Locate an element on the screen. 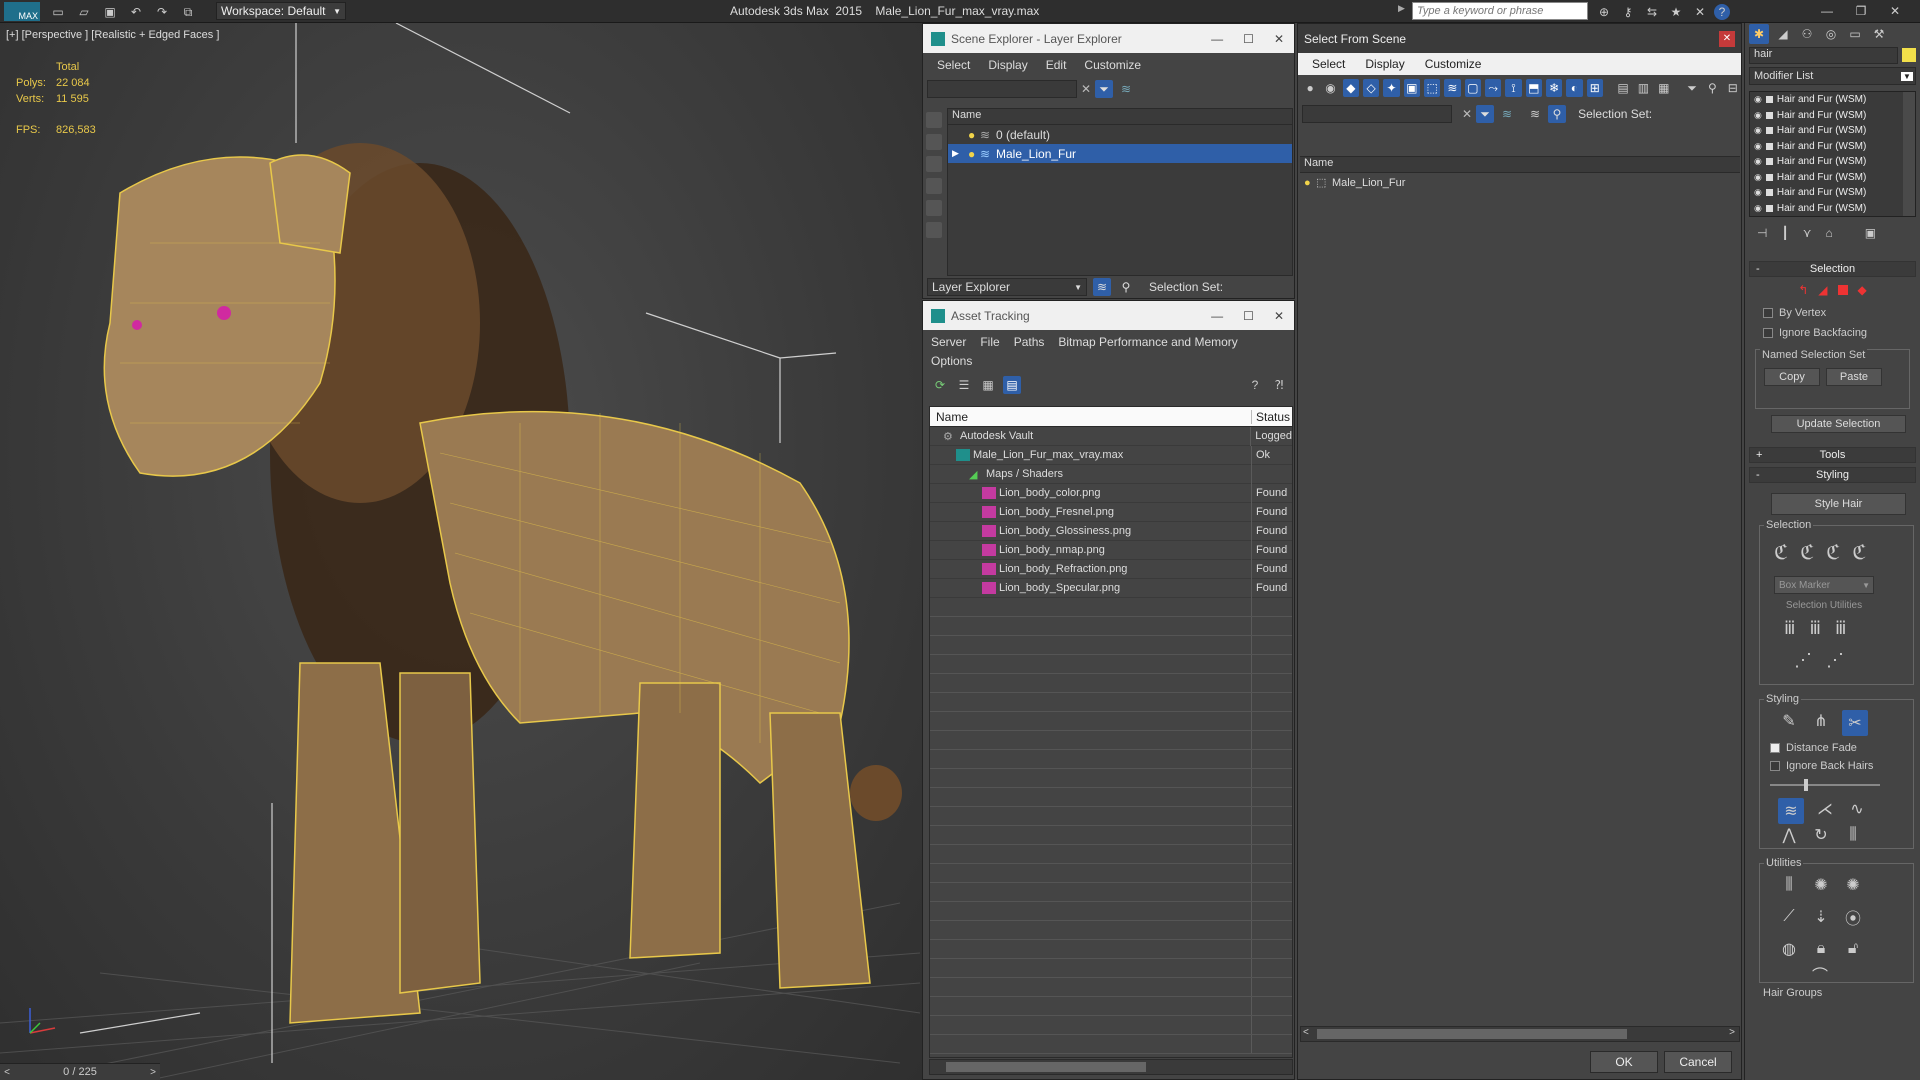 This screenshot has width=1920, height=1080. clump-icon: ⋀ is located at coordinates (1789, 835).